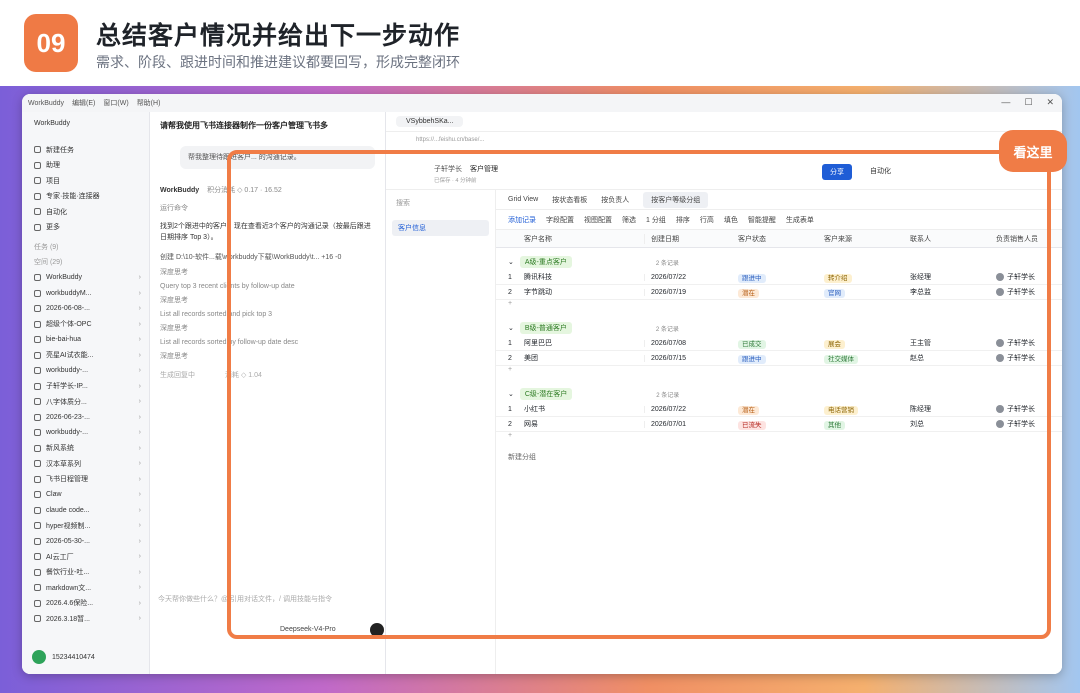  What do you see at coordinates (85, 526) in the screenshot?
I see `sidebar-folder: hyper视频制... ›` at bounding box center [85, 526].